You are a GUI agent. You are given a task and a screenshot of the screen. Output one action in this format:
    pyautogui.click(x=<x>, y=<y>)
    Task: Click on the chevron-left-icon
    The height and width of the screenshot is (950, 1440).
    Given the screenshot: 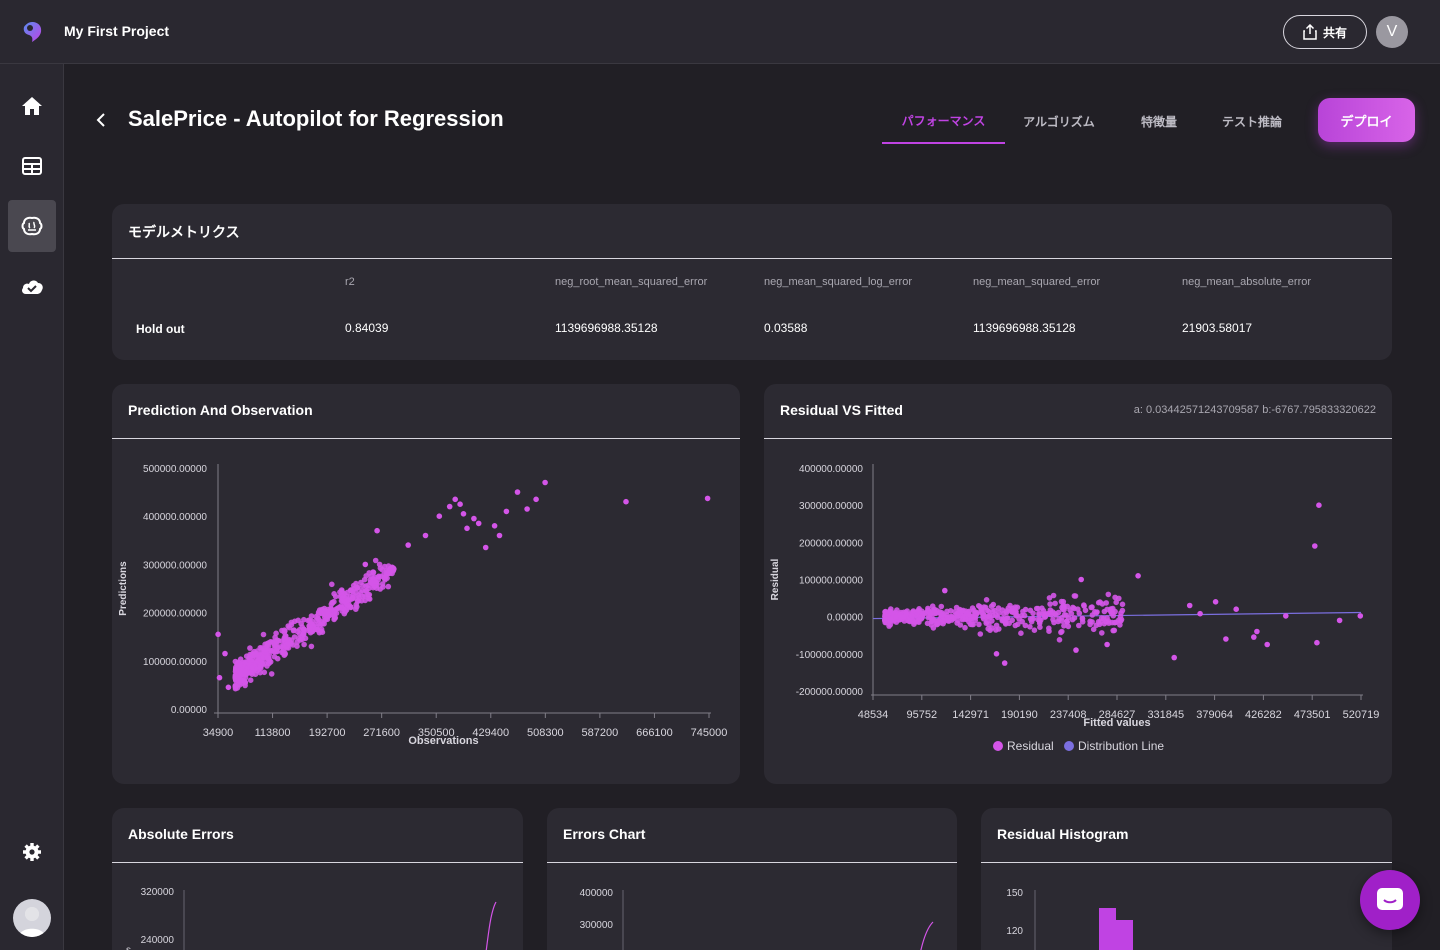 What is the action you would take?
    pyautogui.click(x=100, y=120)
    